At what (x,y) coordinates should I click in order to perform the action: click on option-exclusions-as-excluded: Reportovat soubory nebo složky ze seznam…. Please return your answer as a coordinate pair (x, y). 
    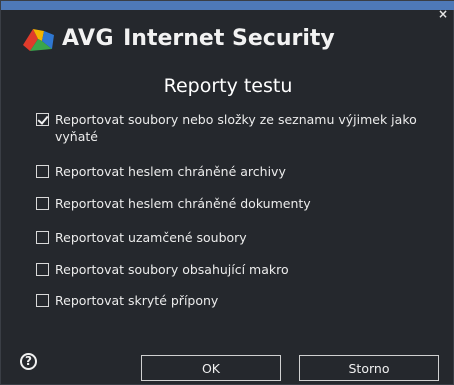
    Looking at the image, I should click on (231, 128).